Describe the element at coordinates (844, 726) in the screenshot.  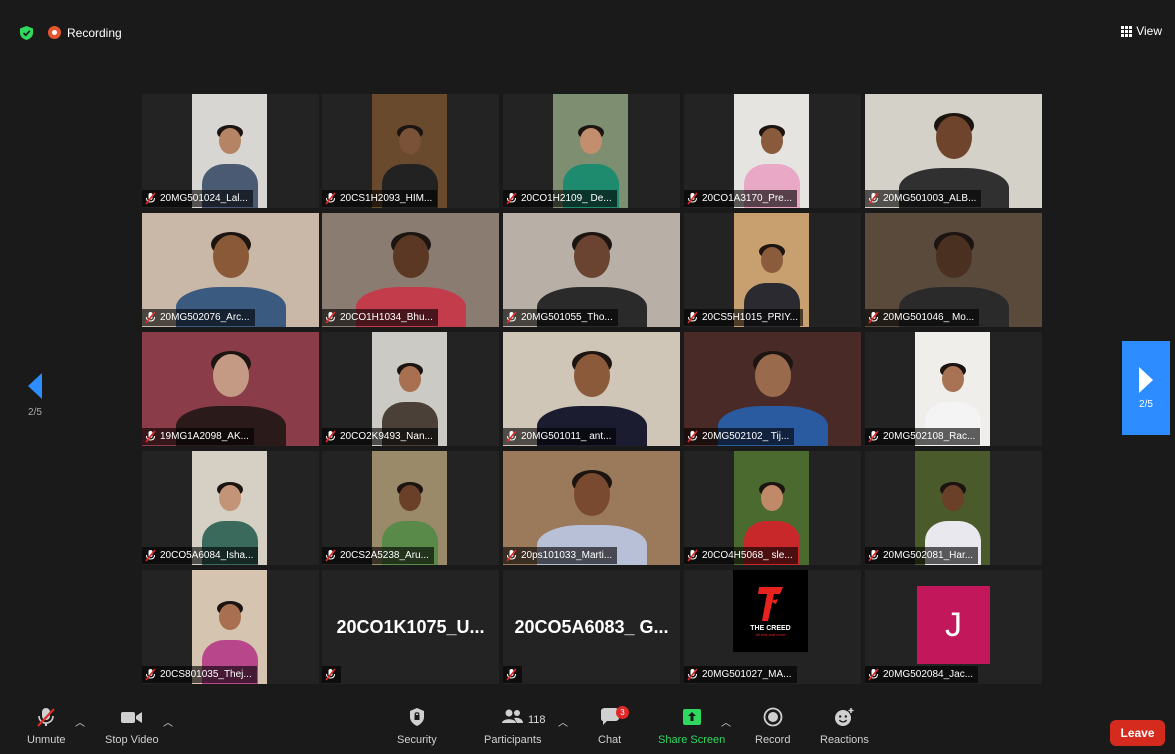
I see `reactions-button: Reactions` at that location.